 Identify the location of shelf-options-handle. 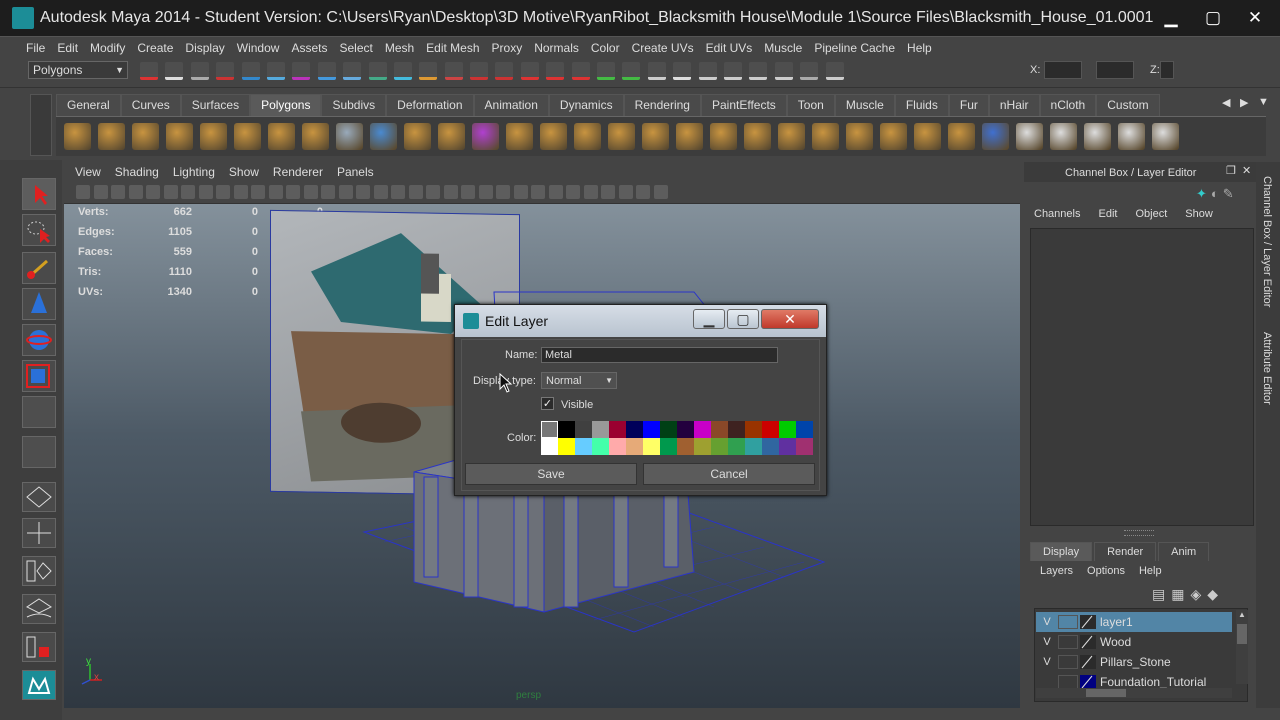
(41, 125).